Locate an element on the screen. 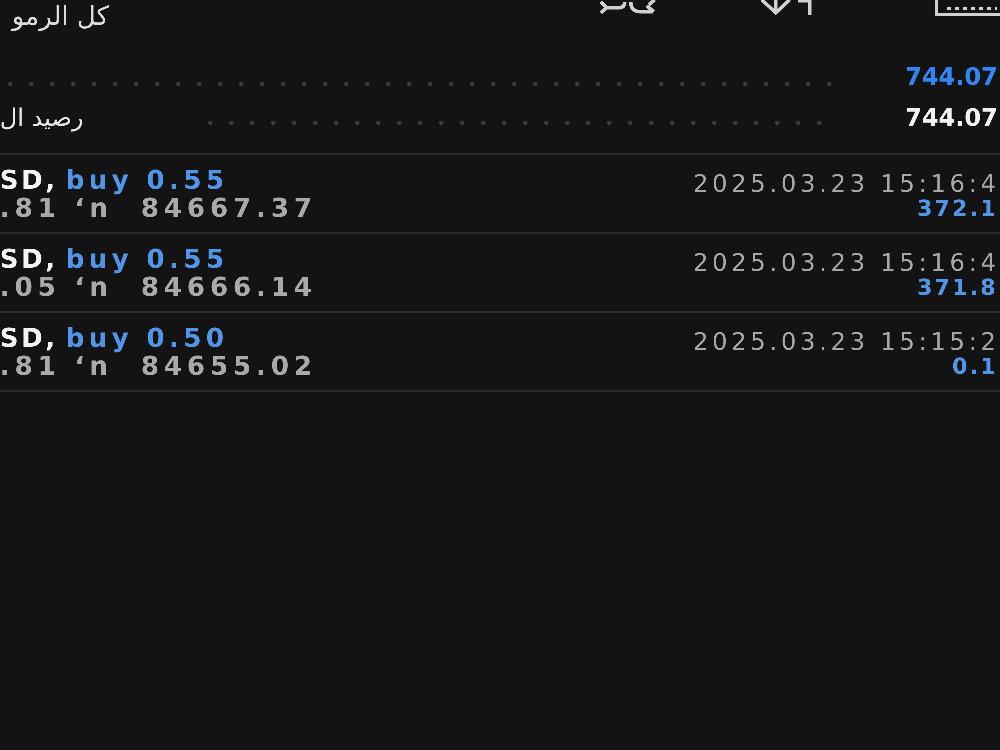 The width and height of the screenshot is (1000, 750). deal-prices: .81 ‘n 84667.37 is located at coordinates (159, 209).